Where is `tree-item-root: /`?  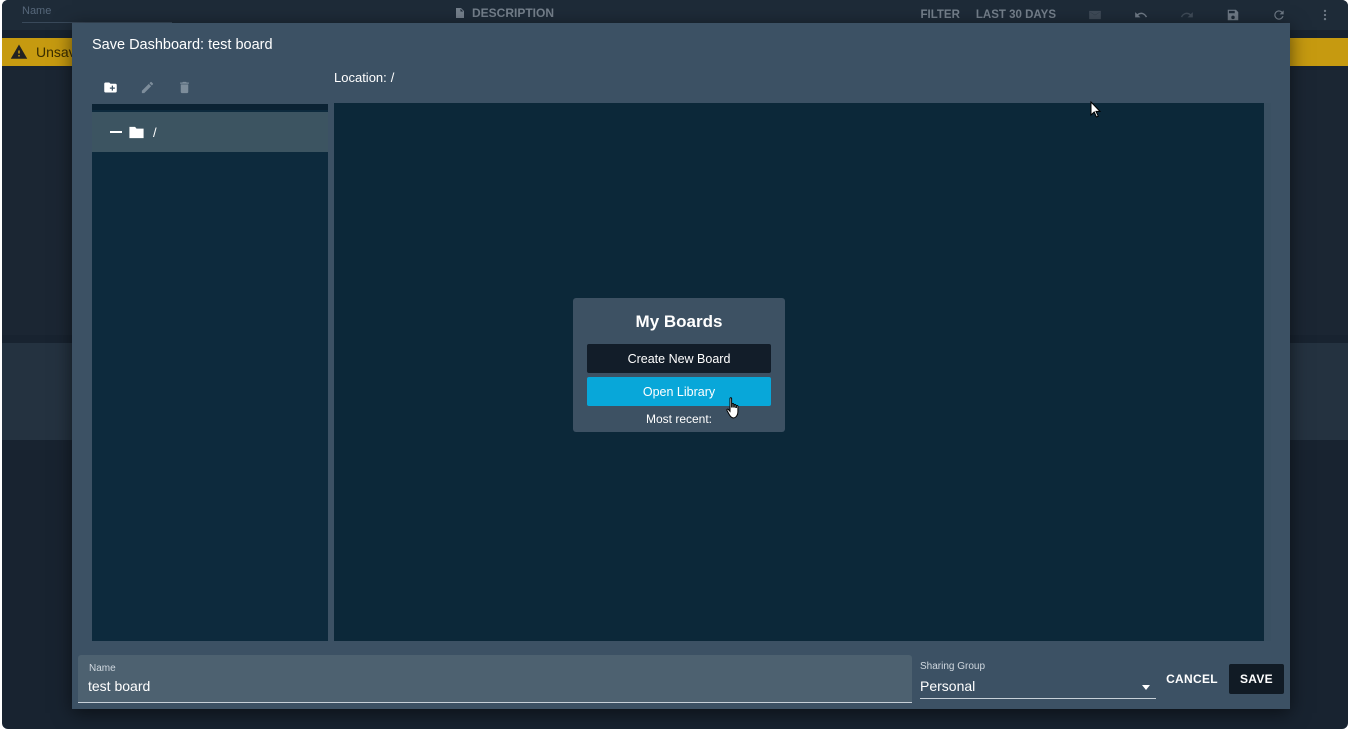 tree-item-root: / is located at coordinates (210, 132).